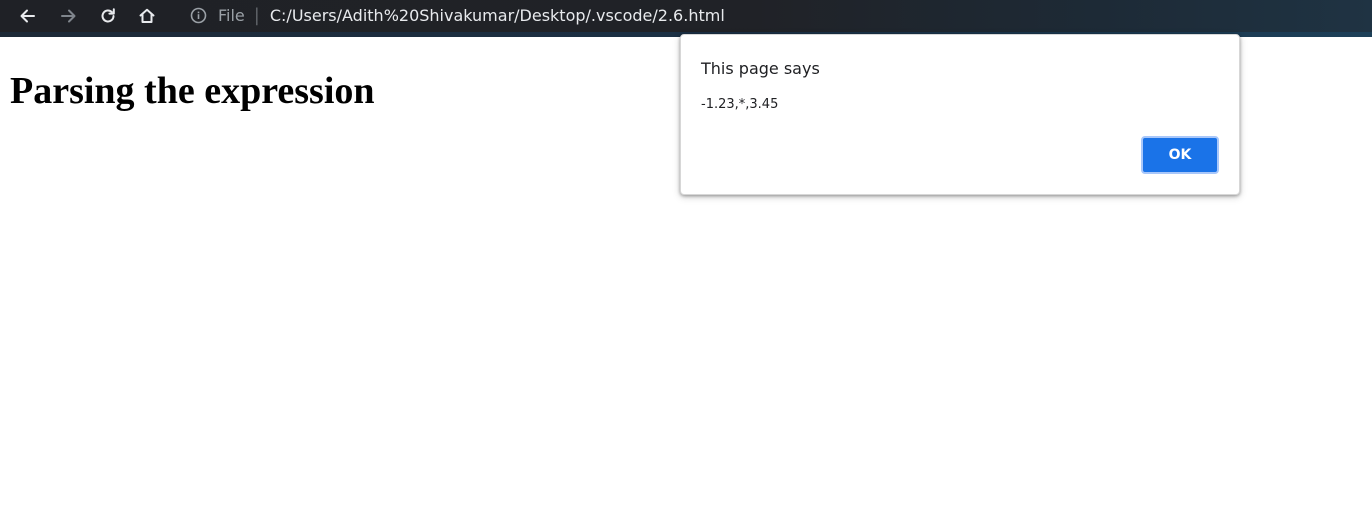 This screenshot has width=1372, height=506. Describe the element at coordinates (1180, 155) in the screenshot. I see `ok-button: OK` at that location.